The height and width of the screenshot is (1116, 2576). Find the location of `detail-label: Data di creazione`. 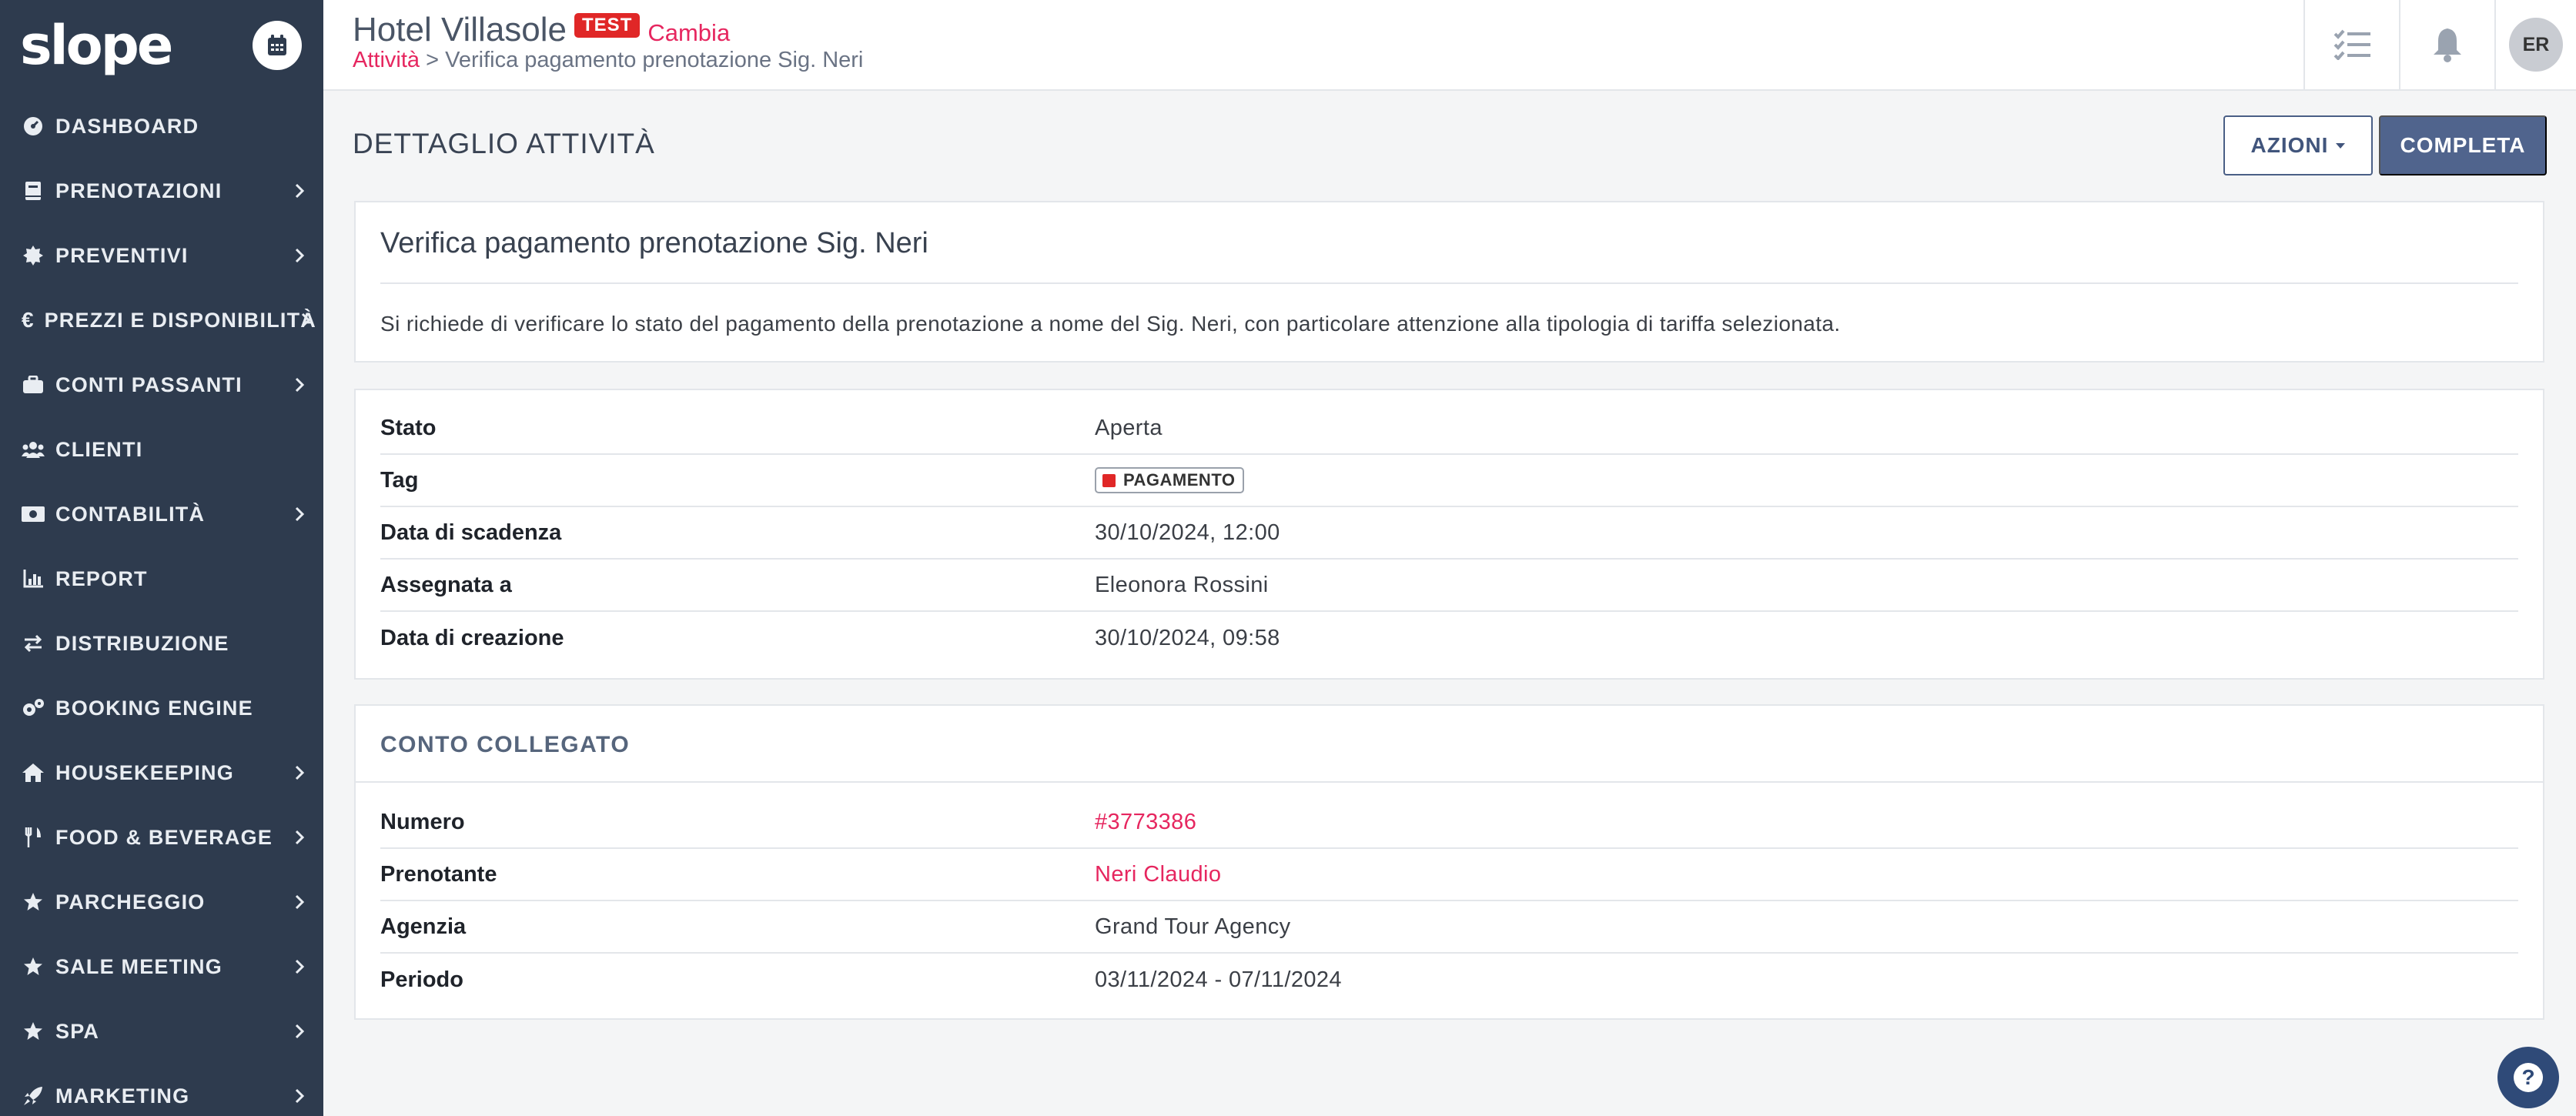

detail-label: Data di creazione is located at coordinates (472, 638).